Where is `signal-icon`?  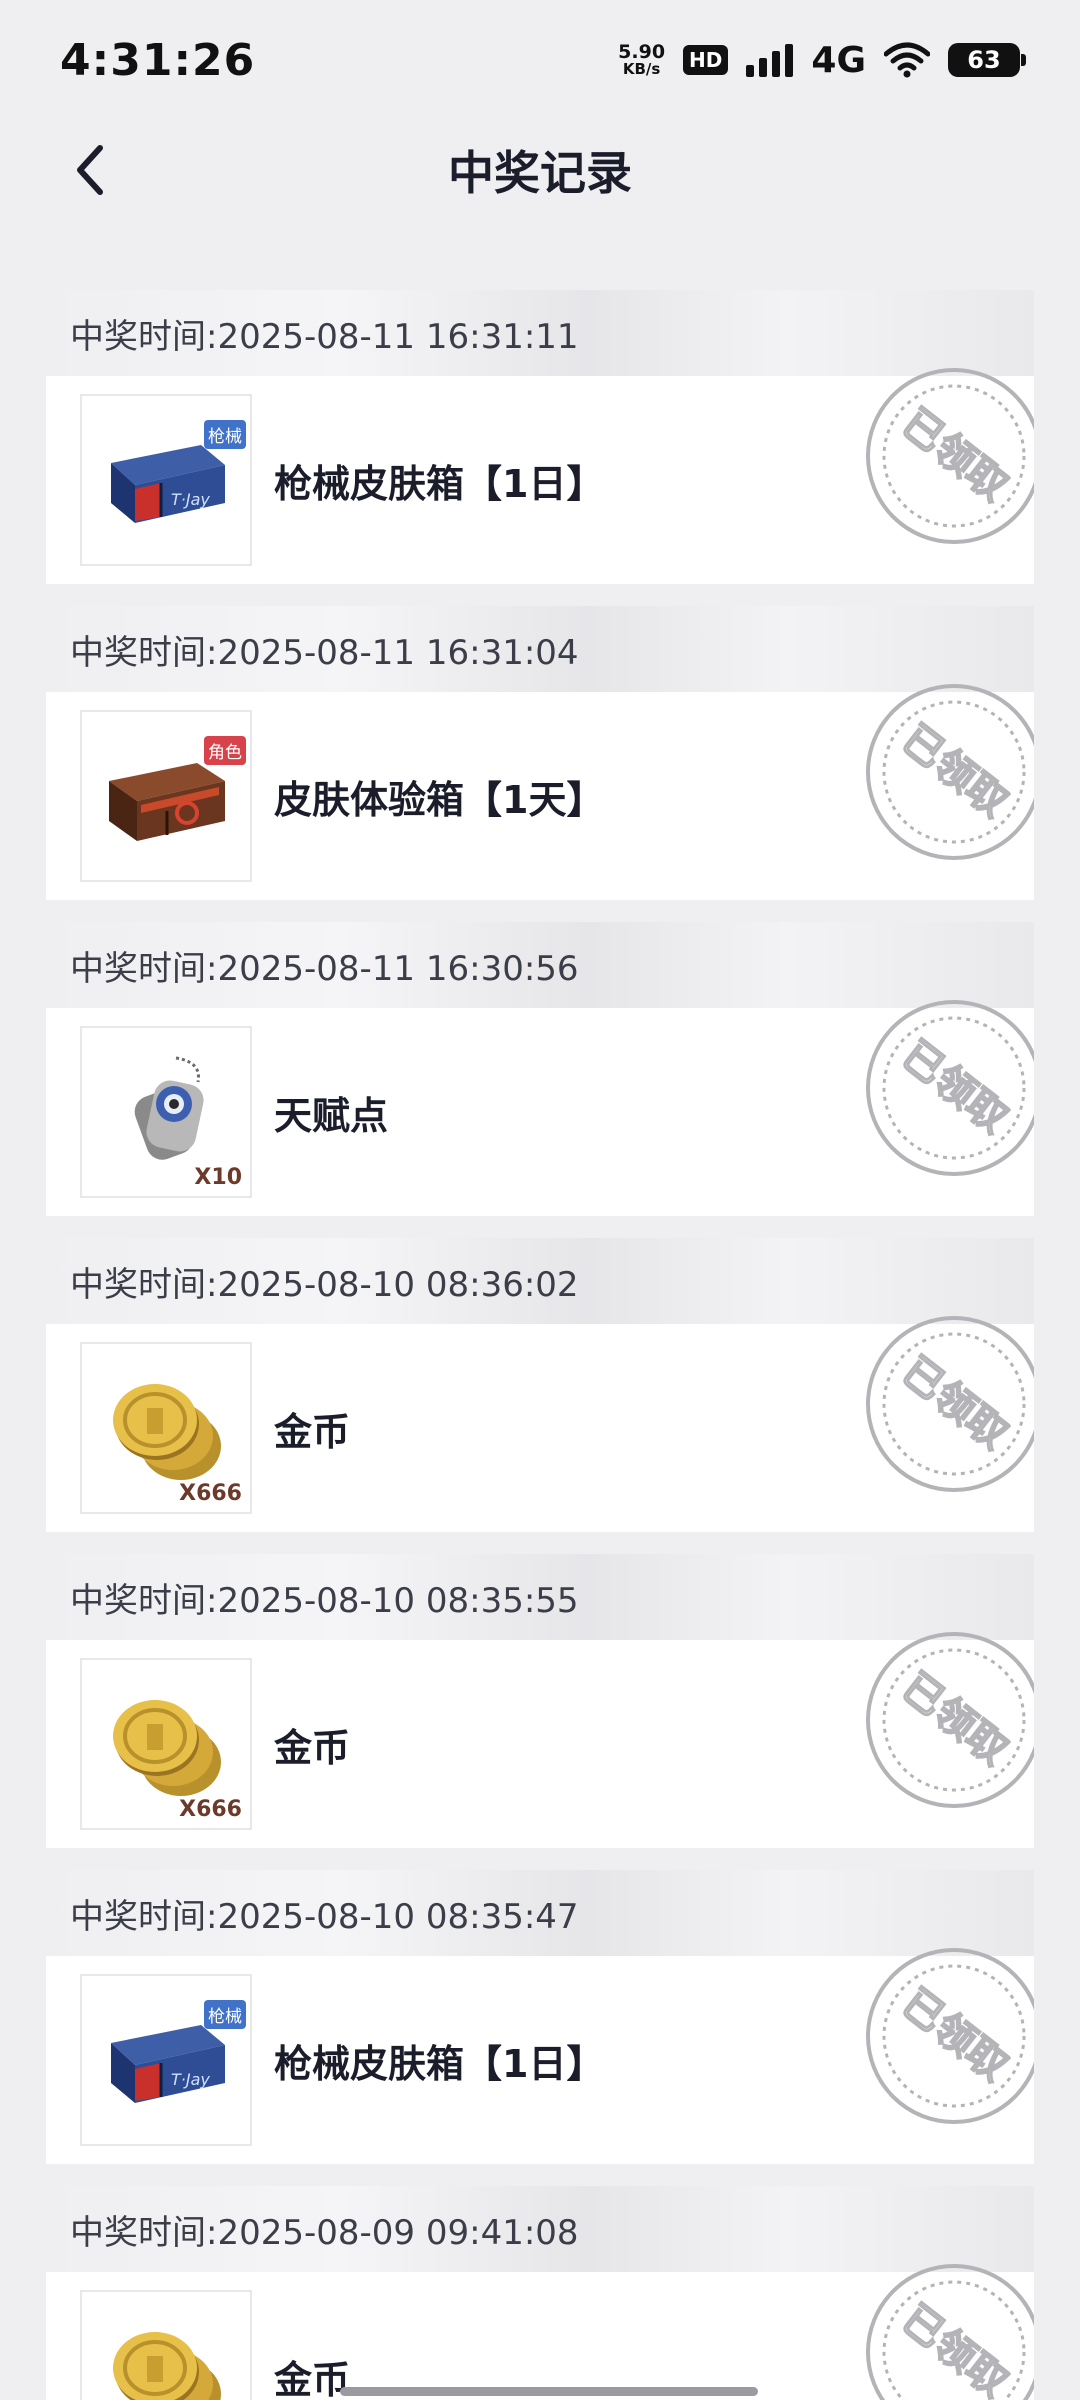 signal-icon is located at coordinates (770, 60).